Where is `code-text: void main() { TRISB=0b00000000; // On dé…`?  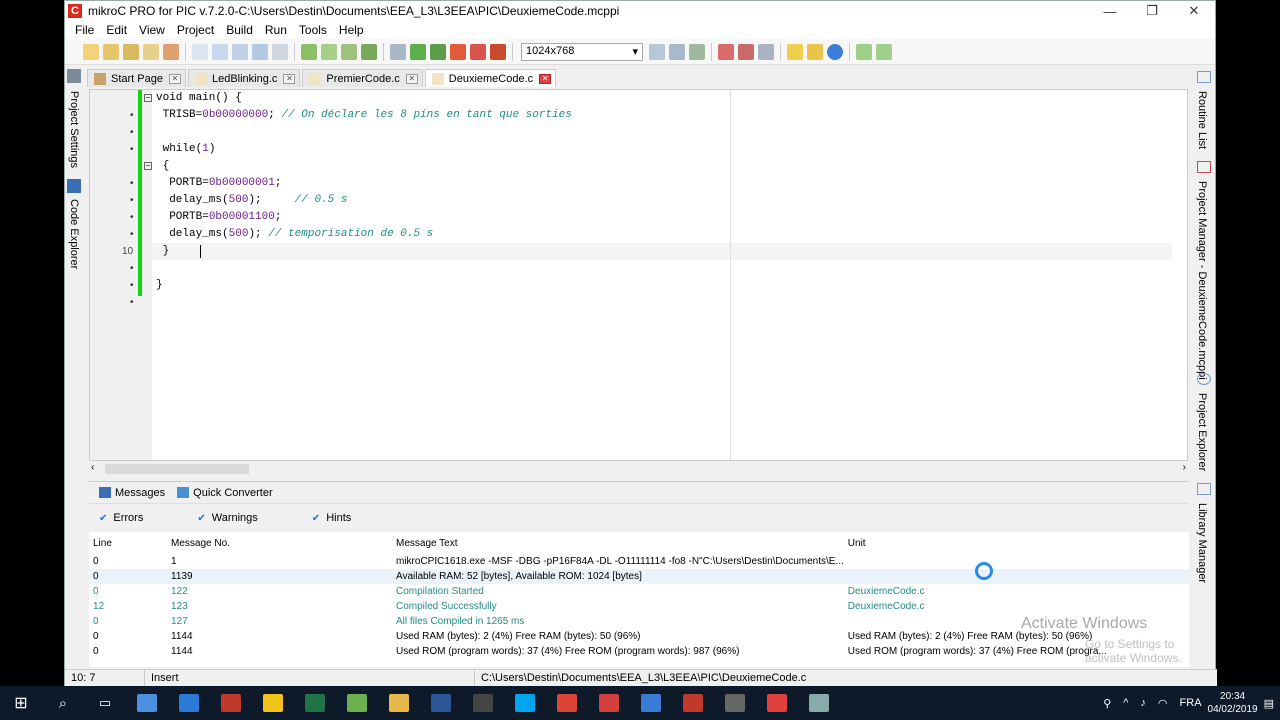 code-text: void main() { TRISB=0b00000000; // On dé… is located at coordinates (364, 192).